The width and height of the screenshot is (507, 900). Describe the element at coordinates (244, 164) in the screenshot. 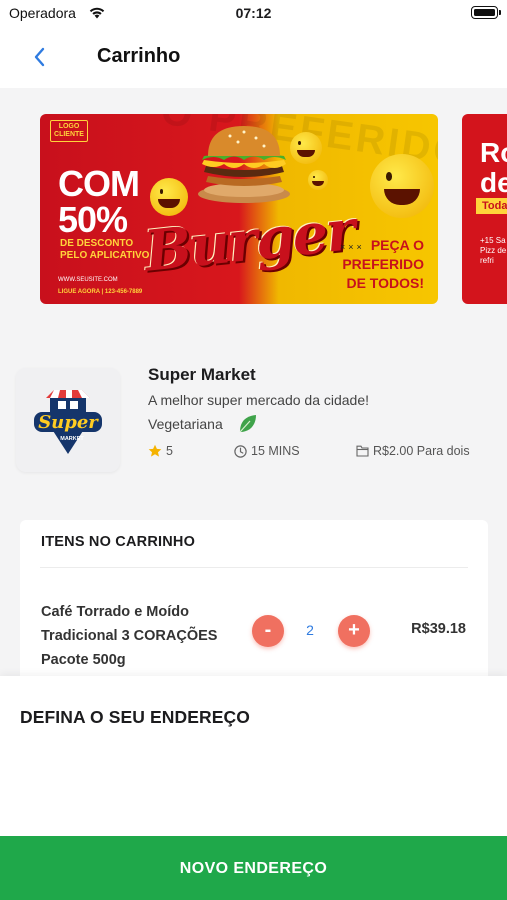

I see `burger-image` at that location.